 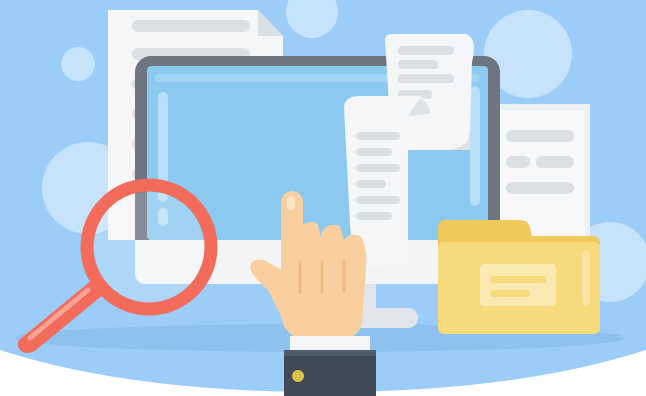 What do you see at coordinates (519, 277) in the screenshot?
I see `folder-icon` at bounding box center [519, 277].